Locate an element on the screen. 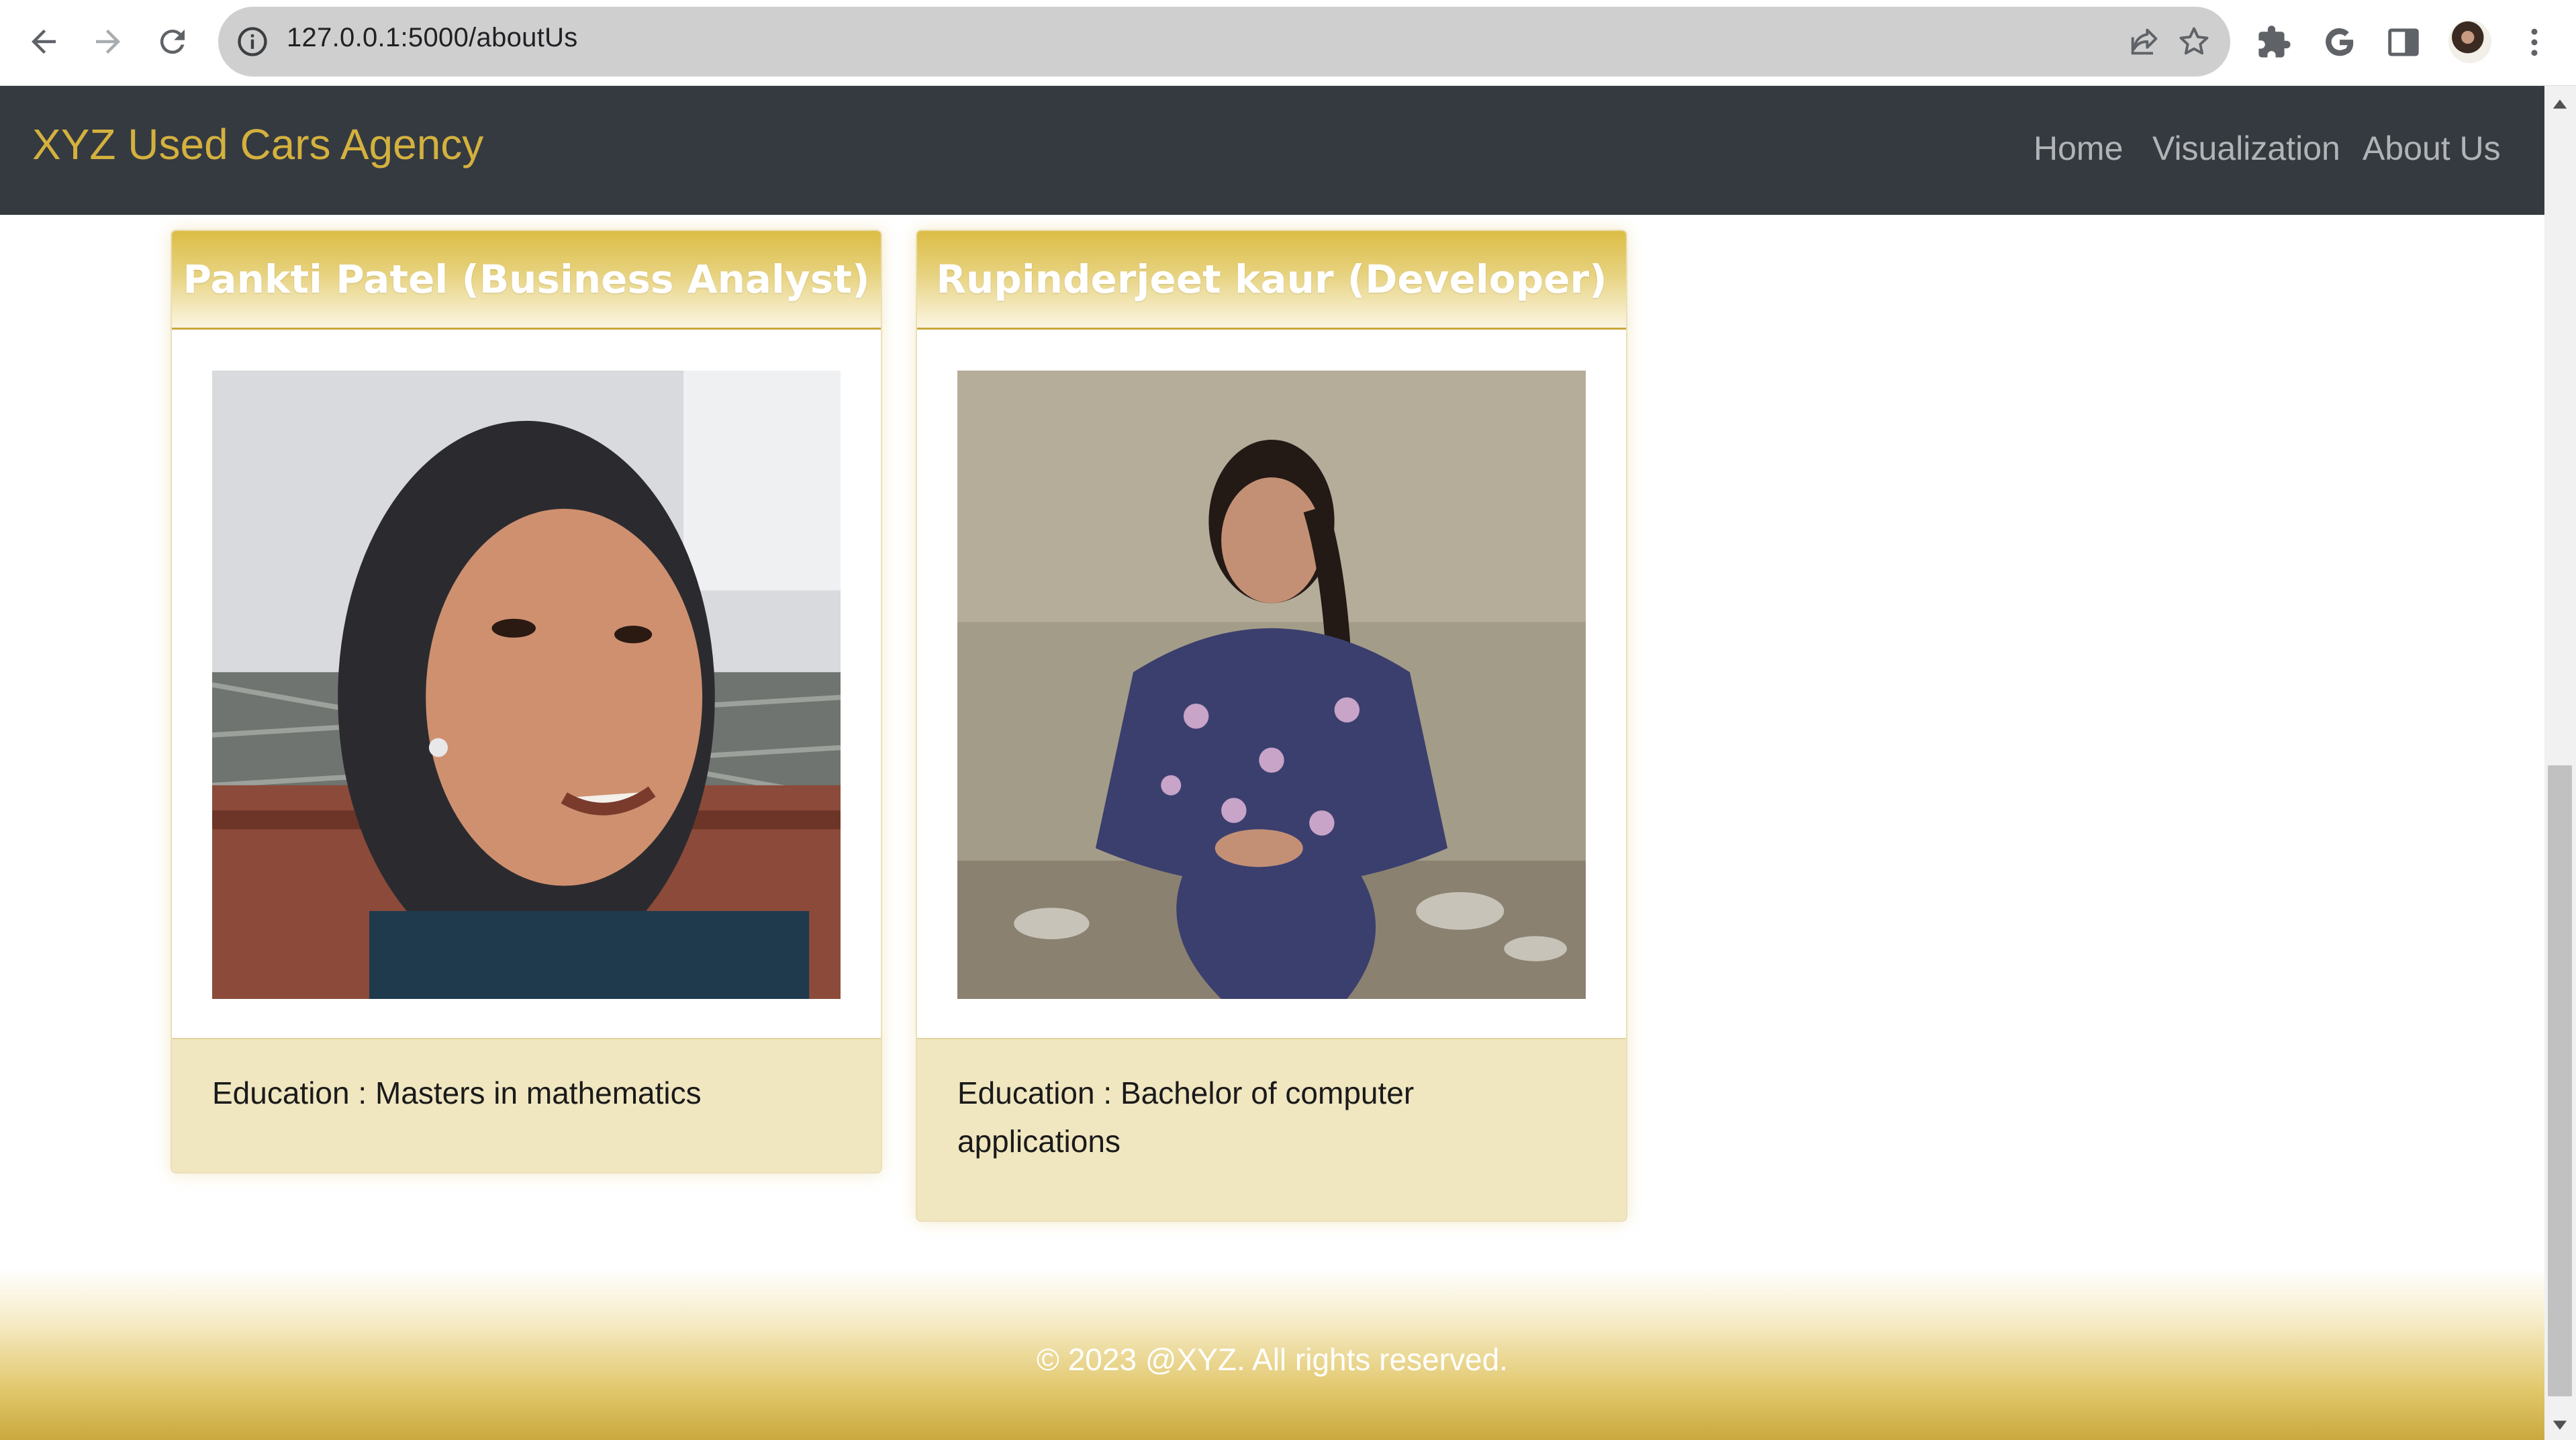  address-bar: 127.0.0.1:5000/aboutUs is located at coordinates (1224, 42).